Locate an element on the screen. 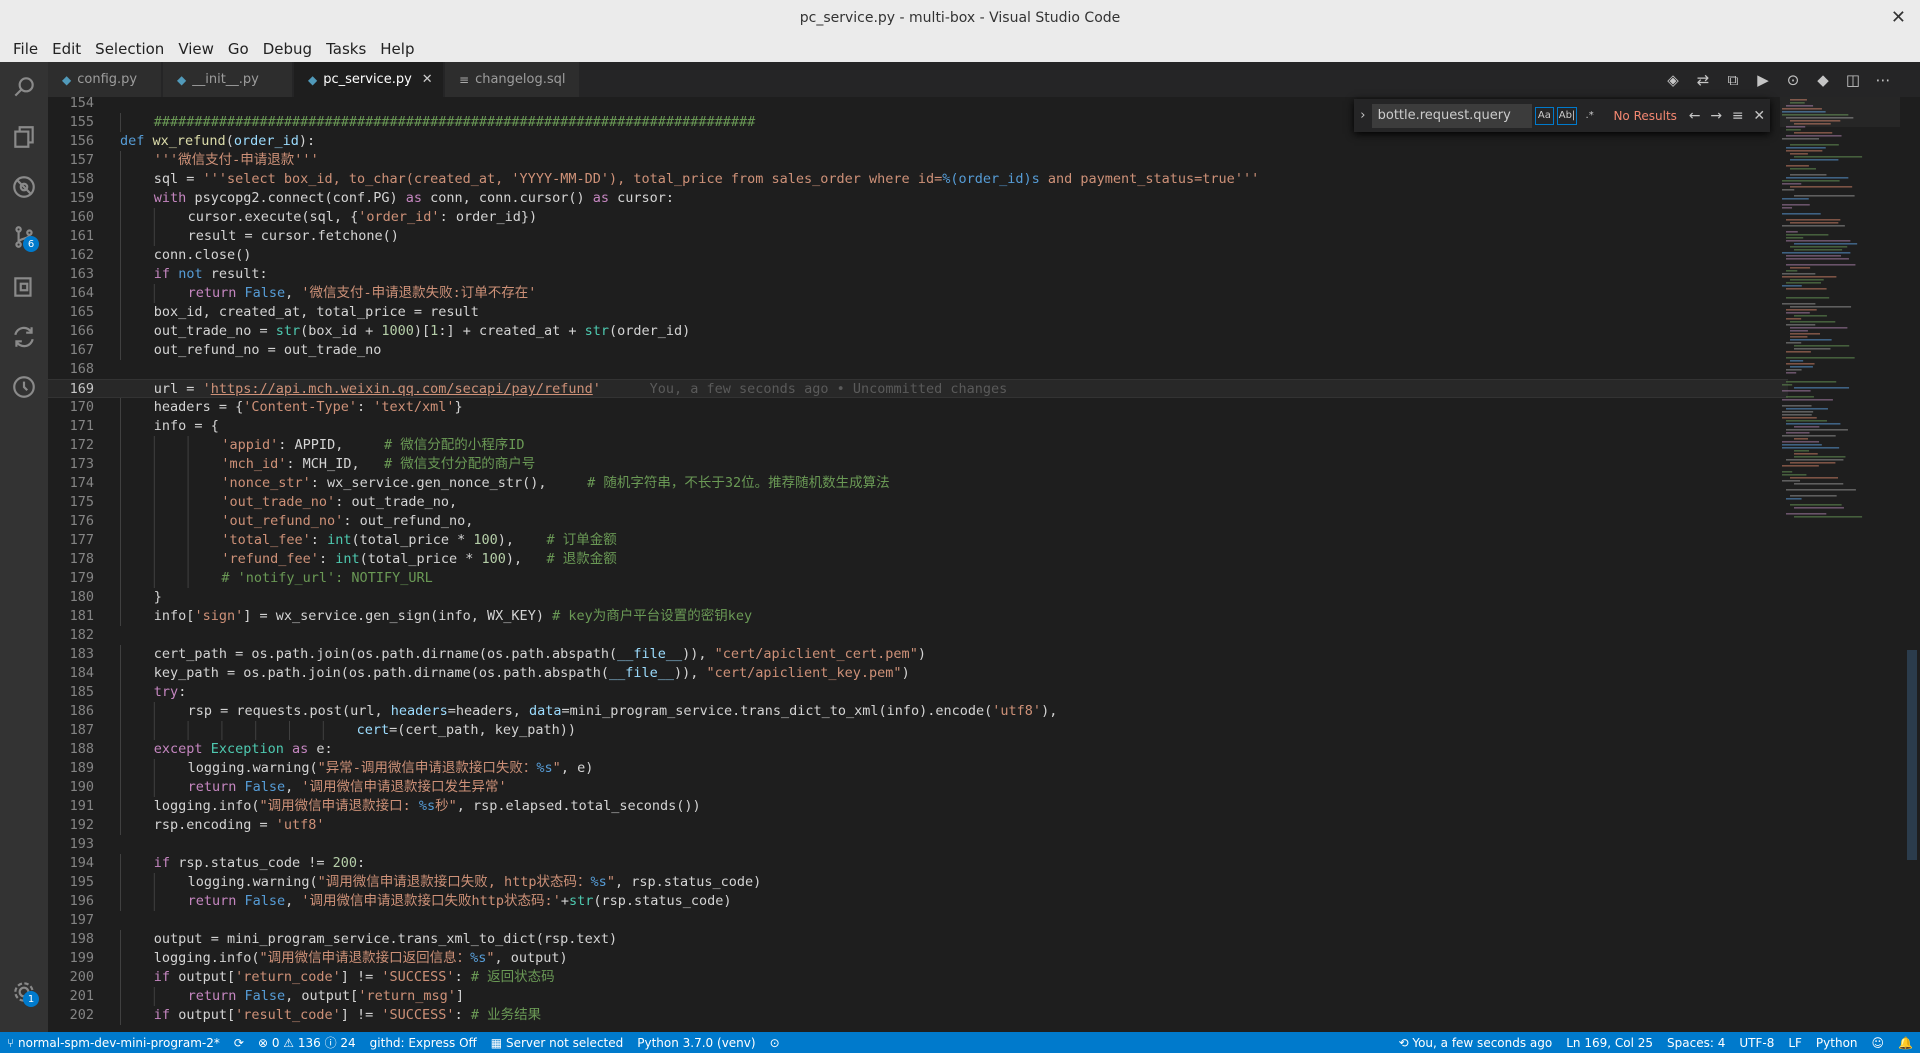 This screenshot has height=1053, width=1920. run-icon: ▶ is located at coordinates (1763, 80).